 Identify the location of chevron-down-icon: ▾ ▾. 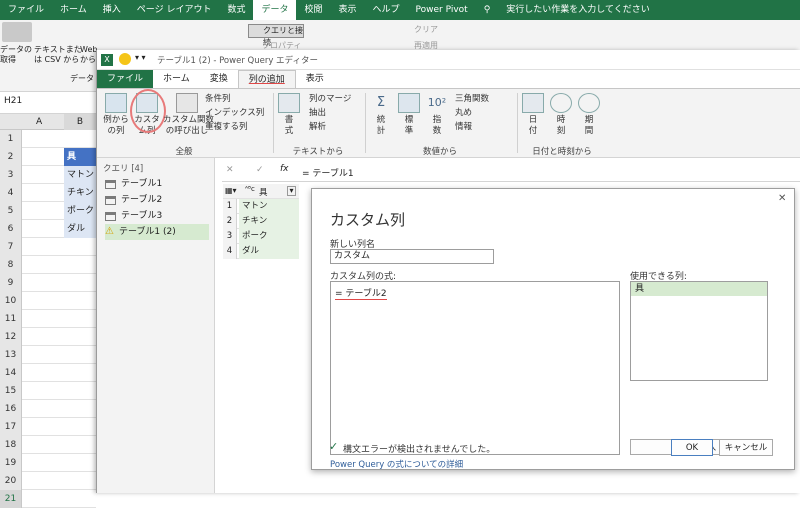
(140, 57).